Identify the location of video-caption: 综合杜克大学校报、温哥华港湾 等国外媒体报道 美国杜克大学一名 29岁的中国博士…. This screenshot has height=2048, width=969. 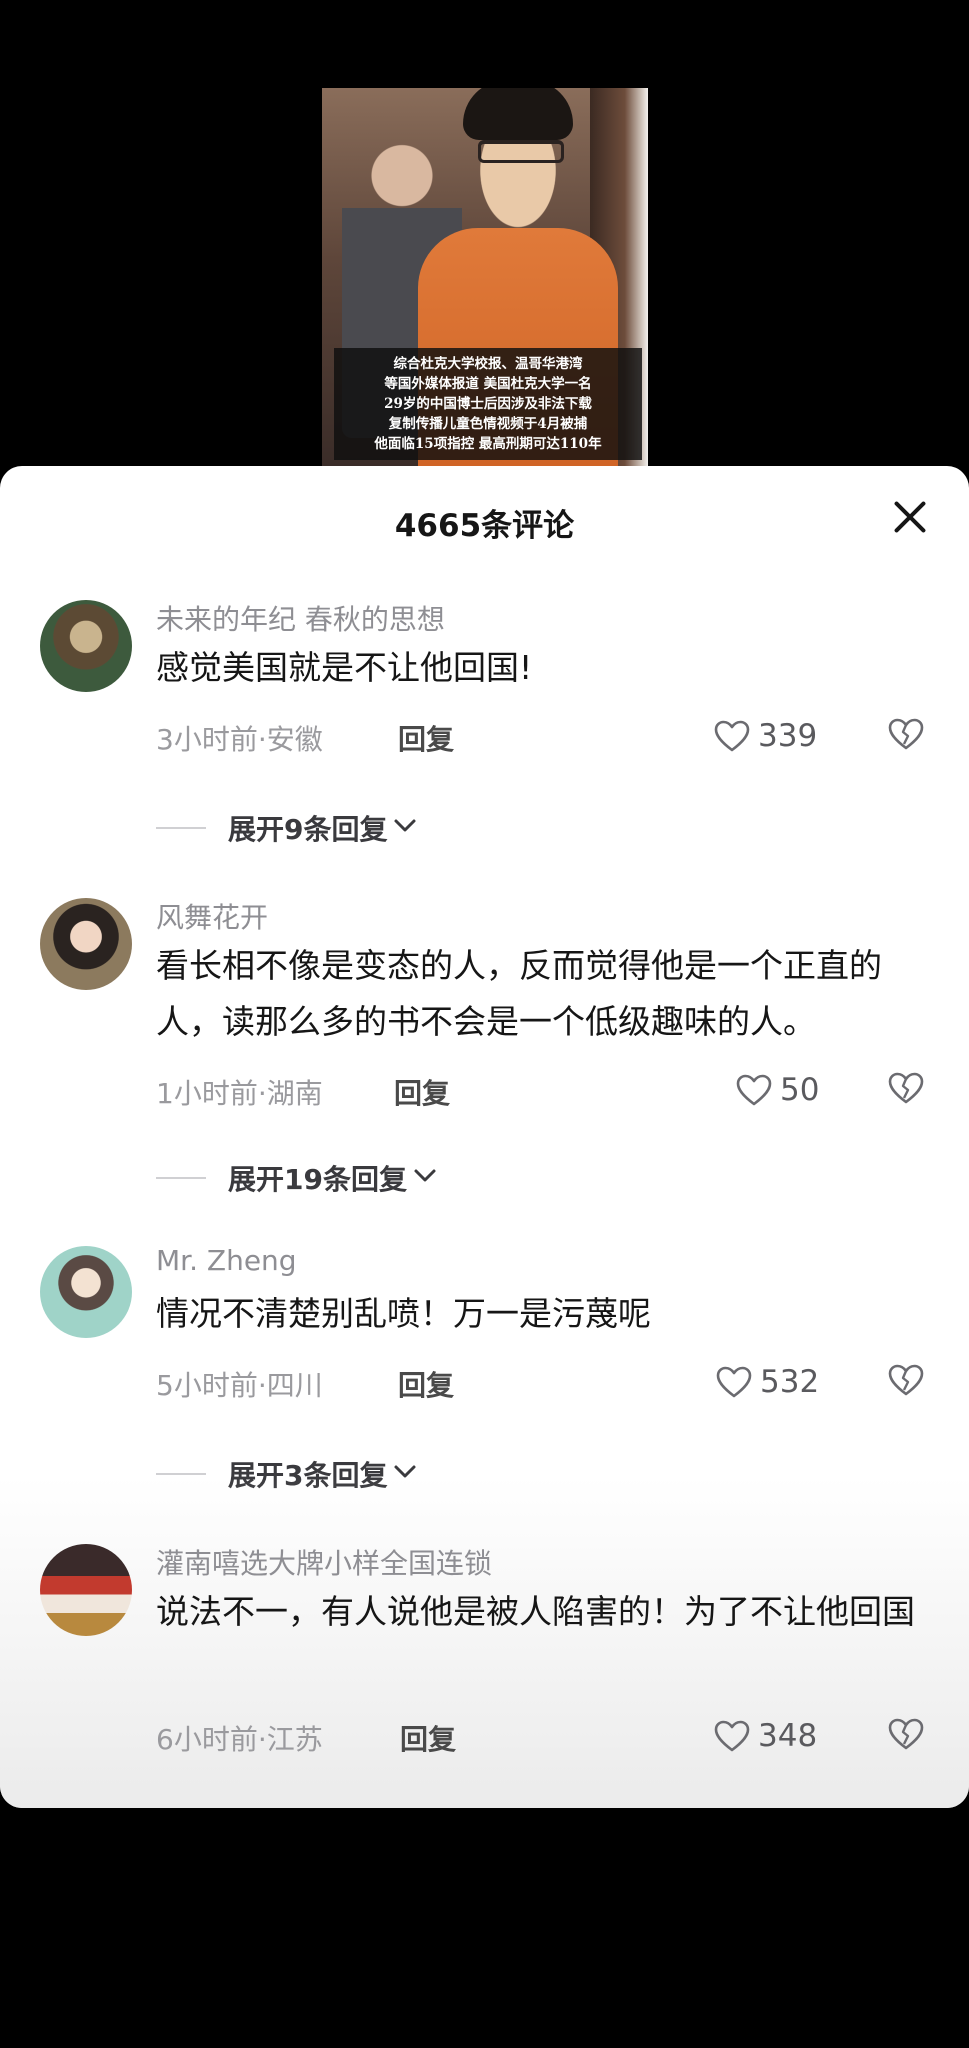
(488, 404).